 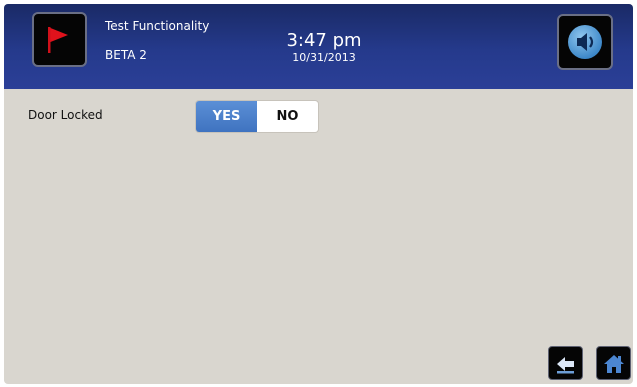 What do you see at coordinates (324, 57) in the screenshot?
I see `clock-date: 10/31/2013` at bounding box center [324, 57].